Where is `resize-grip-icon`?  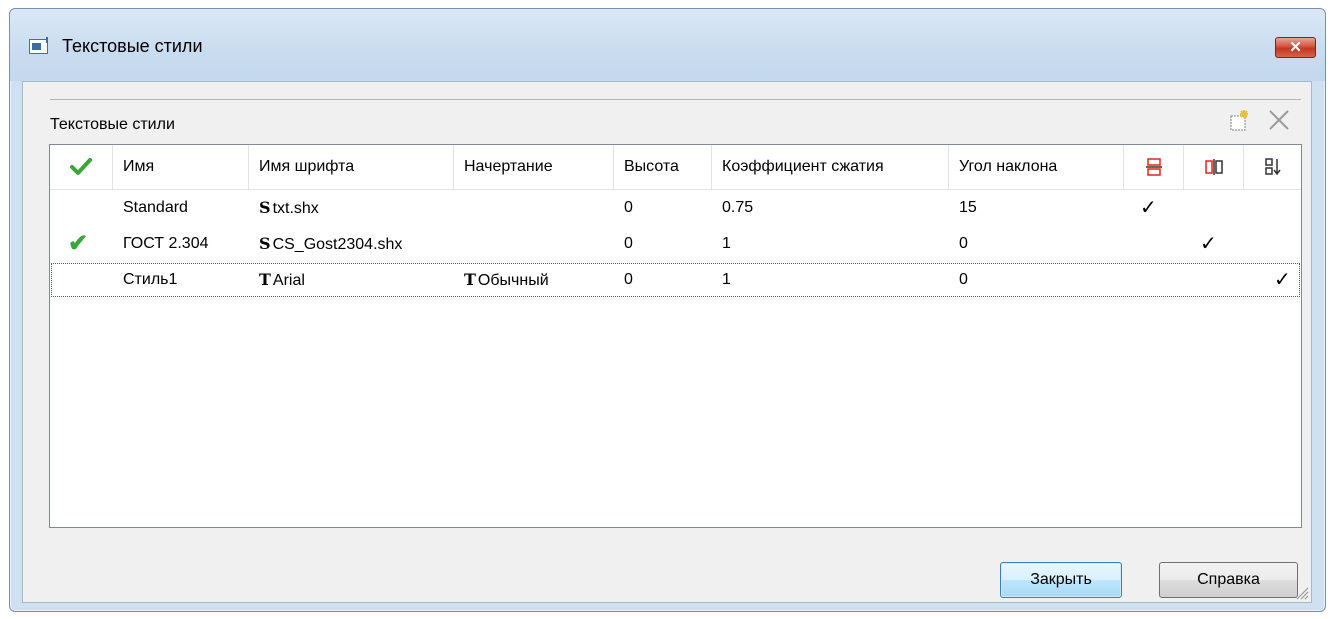
resize-grip-icon is located at coordinates (1302, 593).